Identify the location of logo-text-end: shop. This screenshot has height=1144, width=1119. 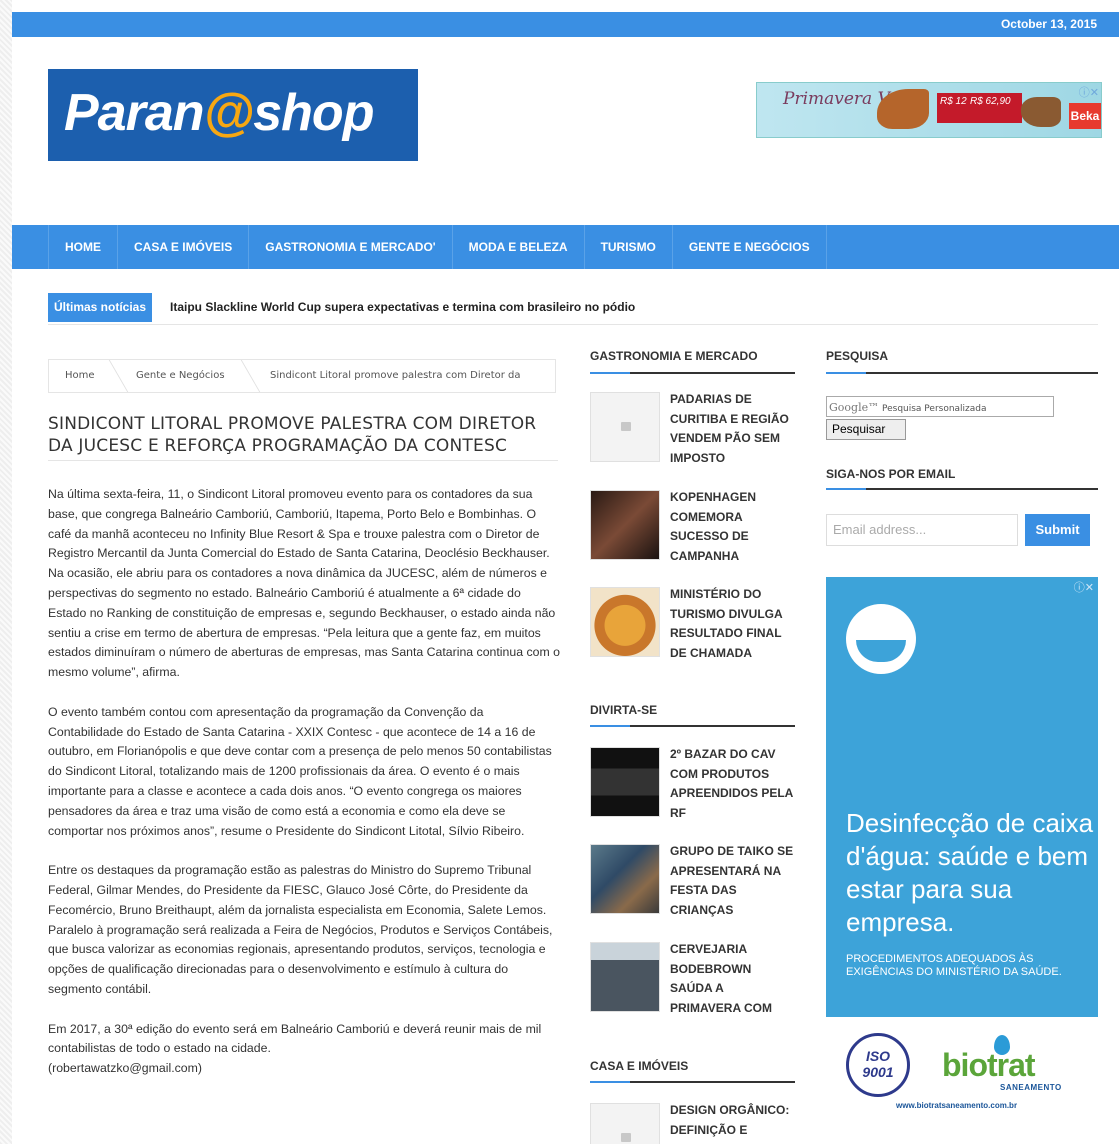
(313, 113).